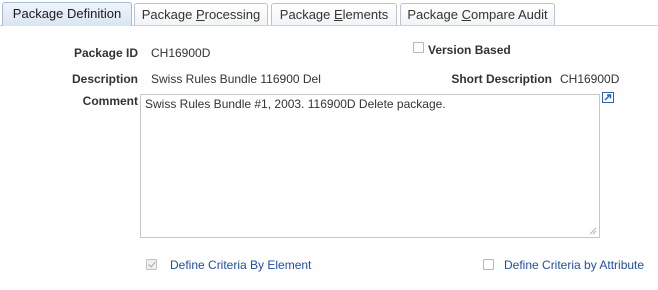  Describe the element at coordinates (608, 97) in the screenshot. I see `expand-textarea-icon` at that location.